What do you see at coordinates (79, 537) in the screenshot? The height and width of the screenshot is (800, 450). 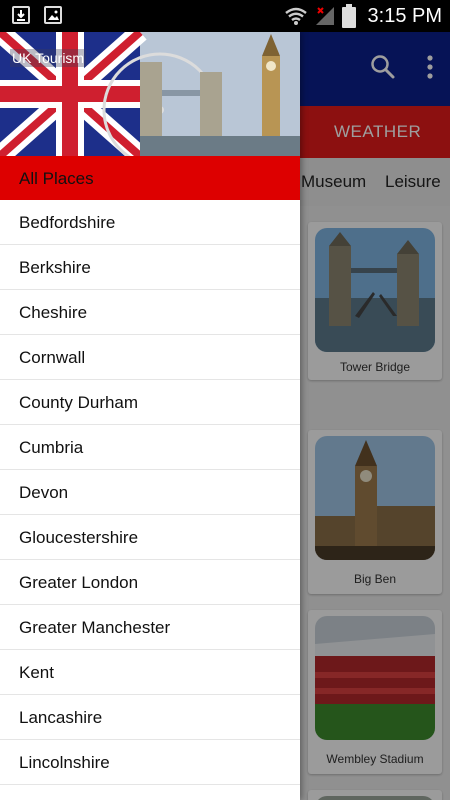 I see `drawer-item-label: Gloucestershire` at bounding box center [79, 537].